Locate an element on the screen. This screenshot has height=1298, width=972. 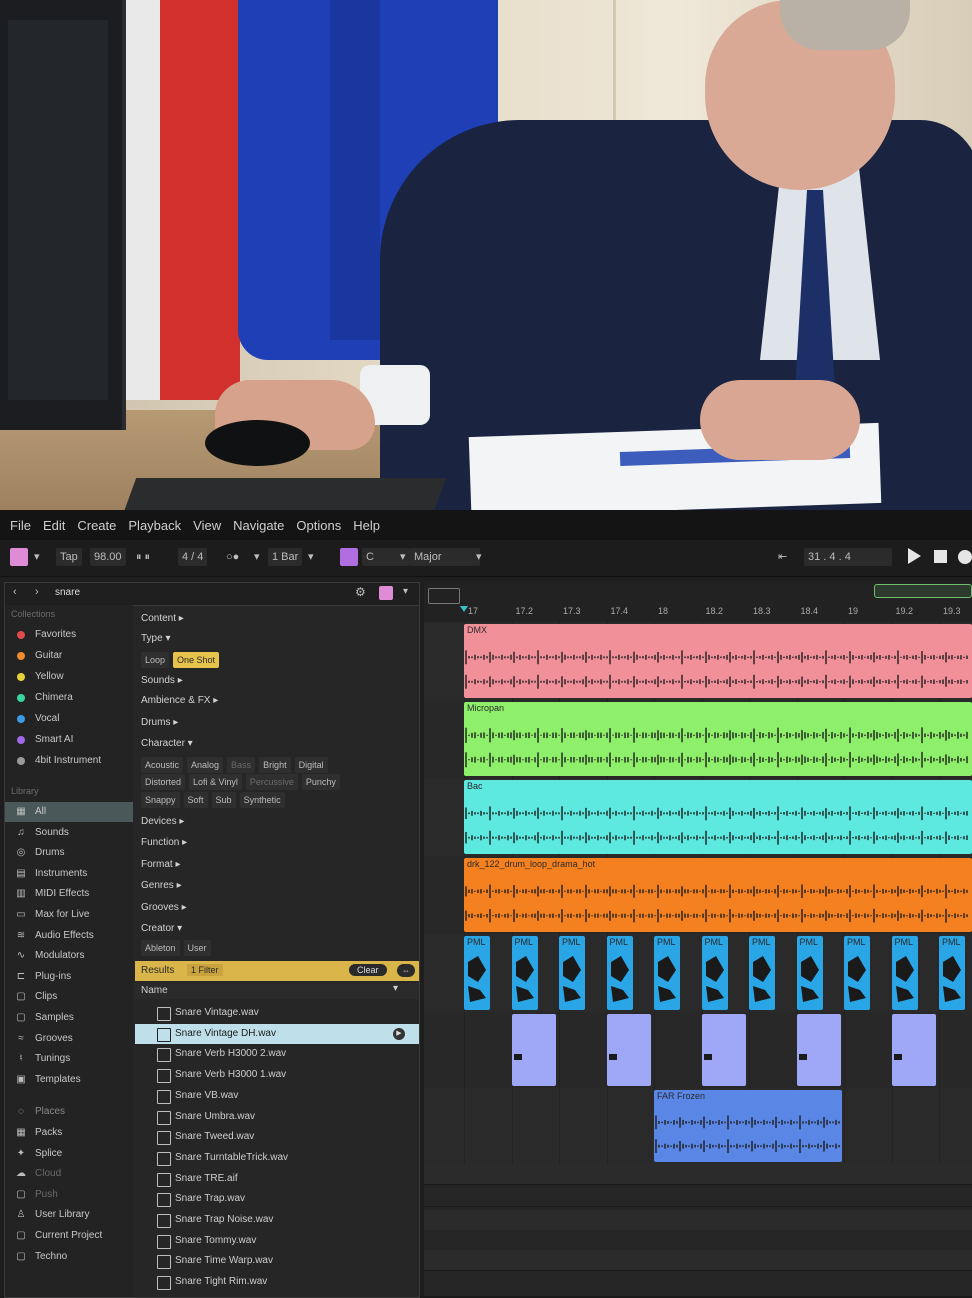
list-item: Snare Vintage DH.wav ▶ is located at coordinates (277, 1033).